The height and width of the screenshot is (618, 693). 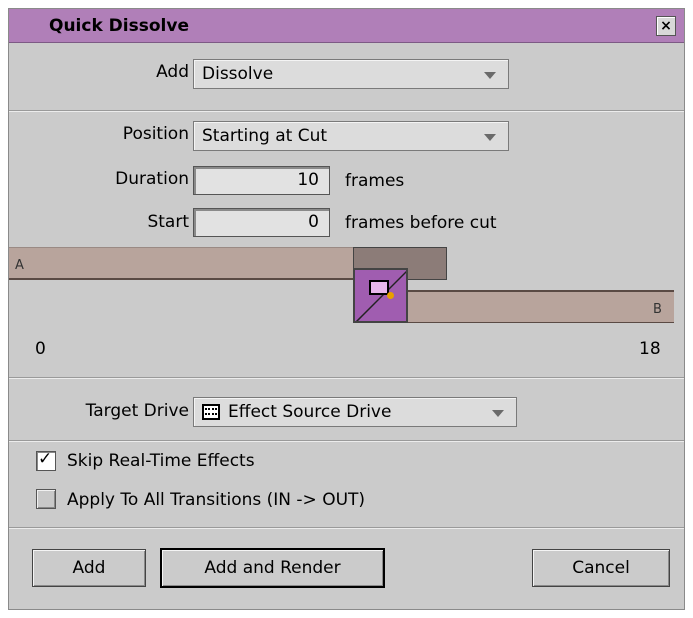 What do you see at coordinates (379, 287) in the screenshot?
I see `effect-thumbnail-icon` at bounding box center [379, 287].